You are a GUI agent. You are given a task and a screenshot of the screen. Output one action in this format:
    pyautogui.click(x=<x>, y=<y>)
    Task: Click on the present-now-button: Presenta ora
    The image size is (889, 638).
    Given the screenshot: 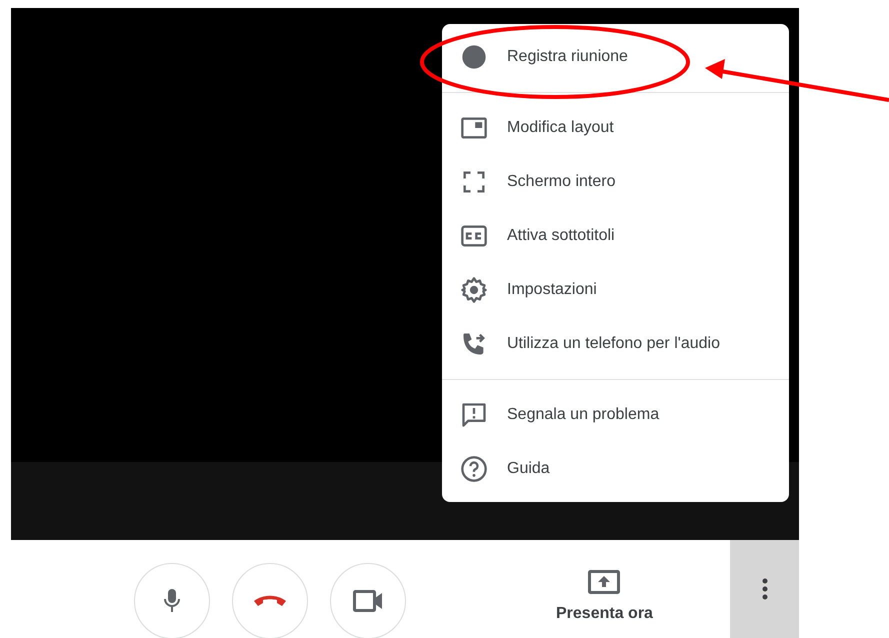 What is the action you would take?
    pyautogui.click(x=604, y=598)
    